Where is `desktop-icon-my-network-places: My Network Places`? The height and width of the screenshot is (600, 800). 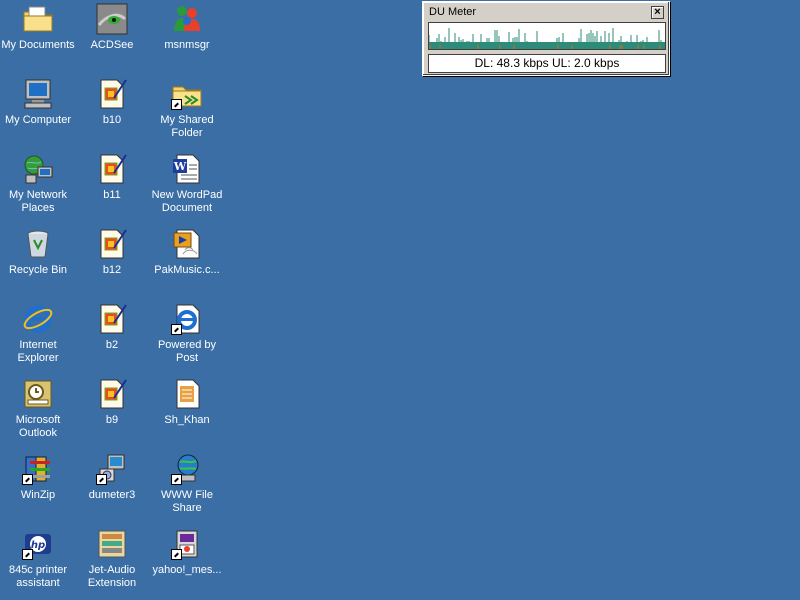 desktop-icon-my-network-places: My Network Places is located at coordinates (38, 184).